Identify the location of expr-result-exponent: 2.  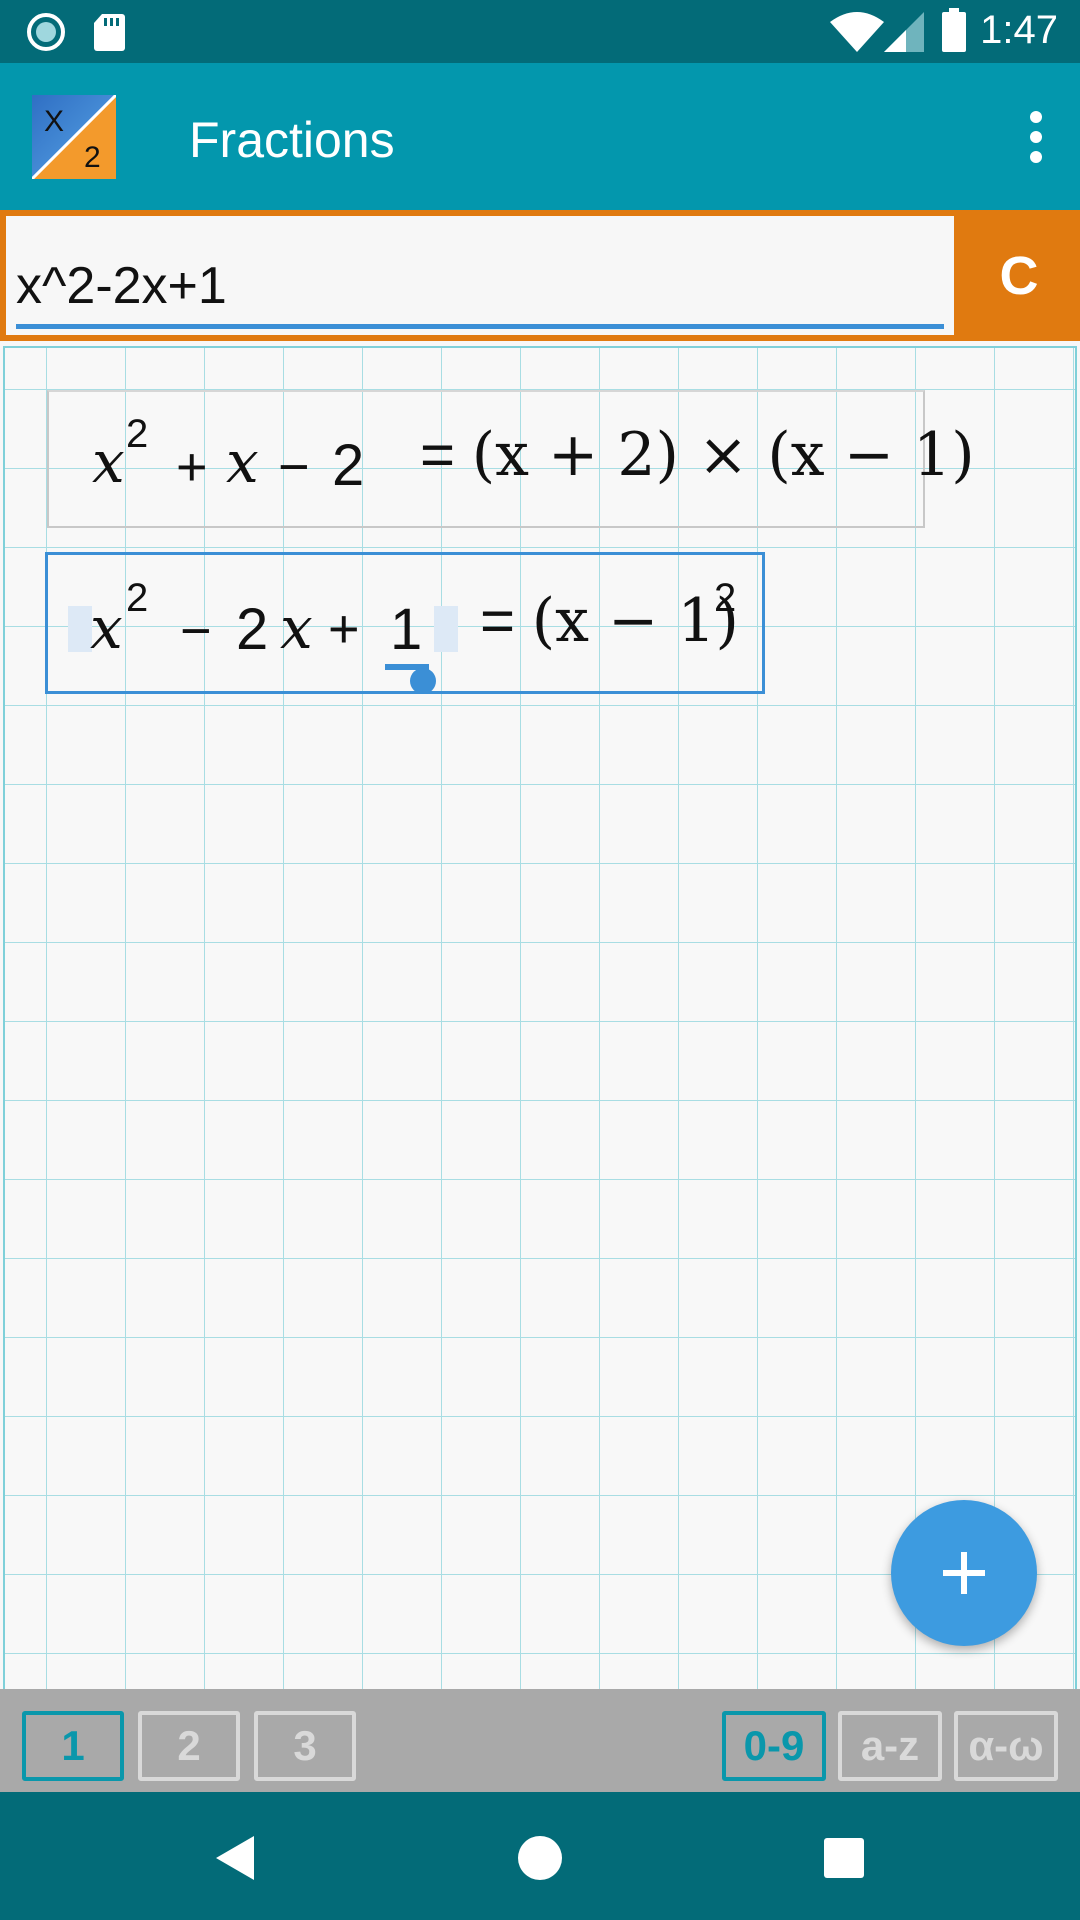
(725, 598).